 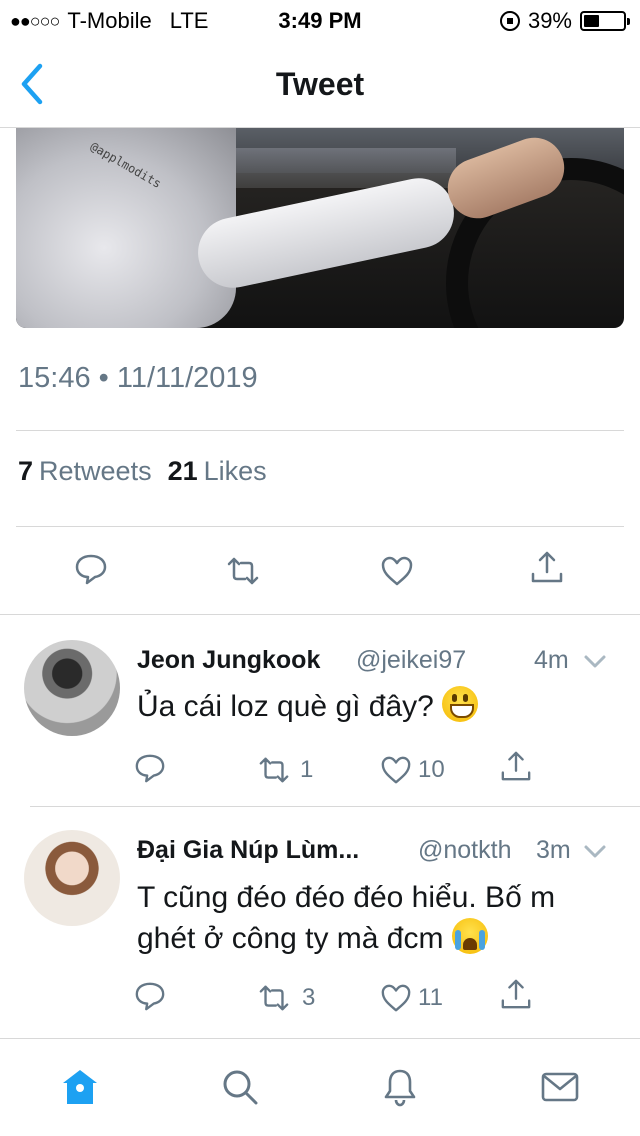 I want to click on reply-author-name: Jeon Jungkook, so click(x=228, y=660).